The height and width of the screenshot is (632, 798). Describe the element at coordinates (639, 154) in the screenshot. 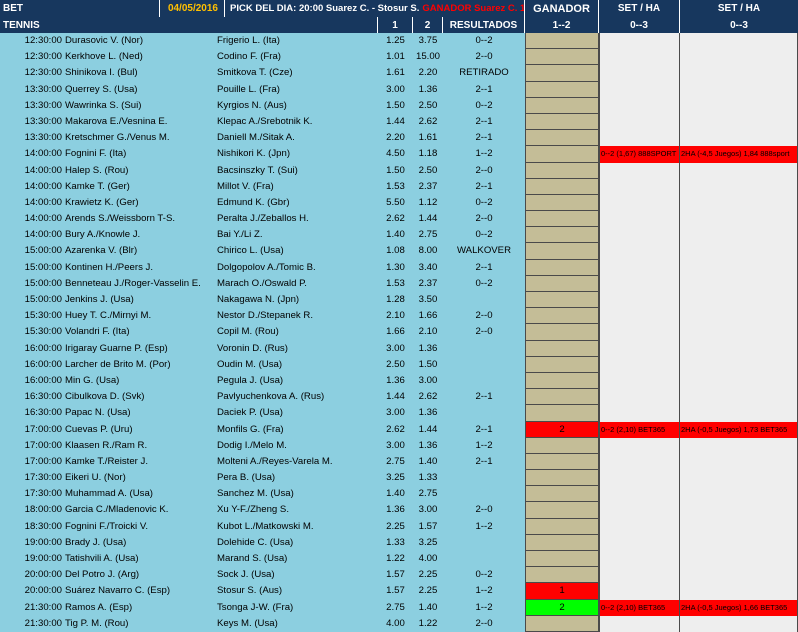

I see `set-cell-1: 0--2 (1,67) 888SPORT` at that location.